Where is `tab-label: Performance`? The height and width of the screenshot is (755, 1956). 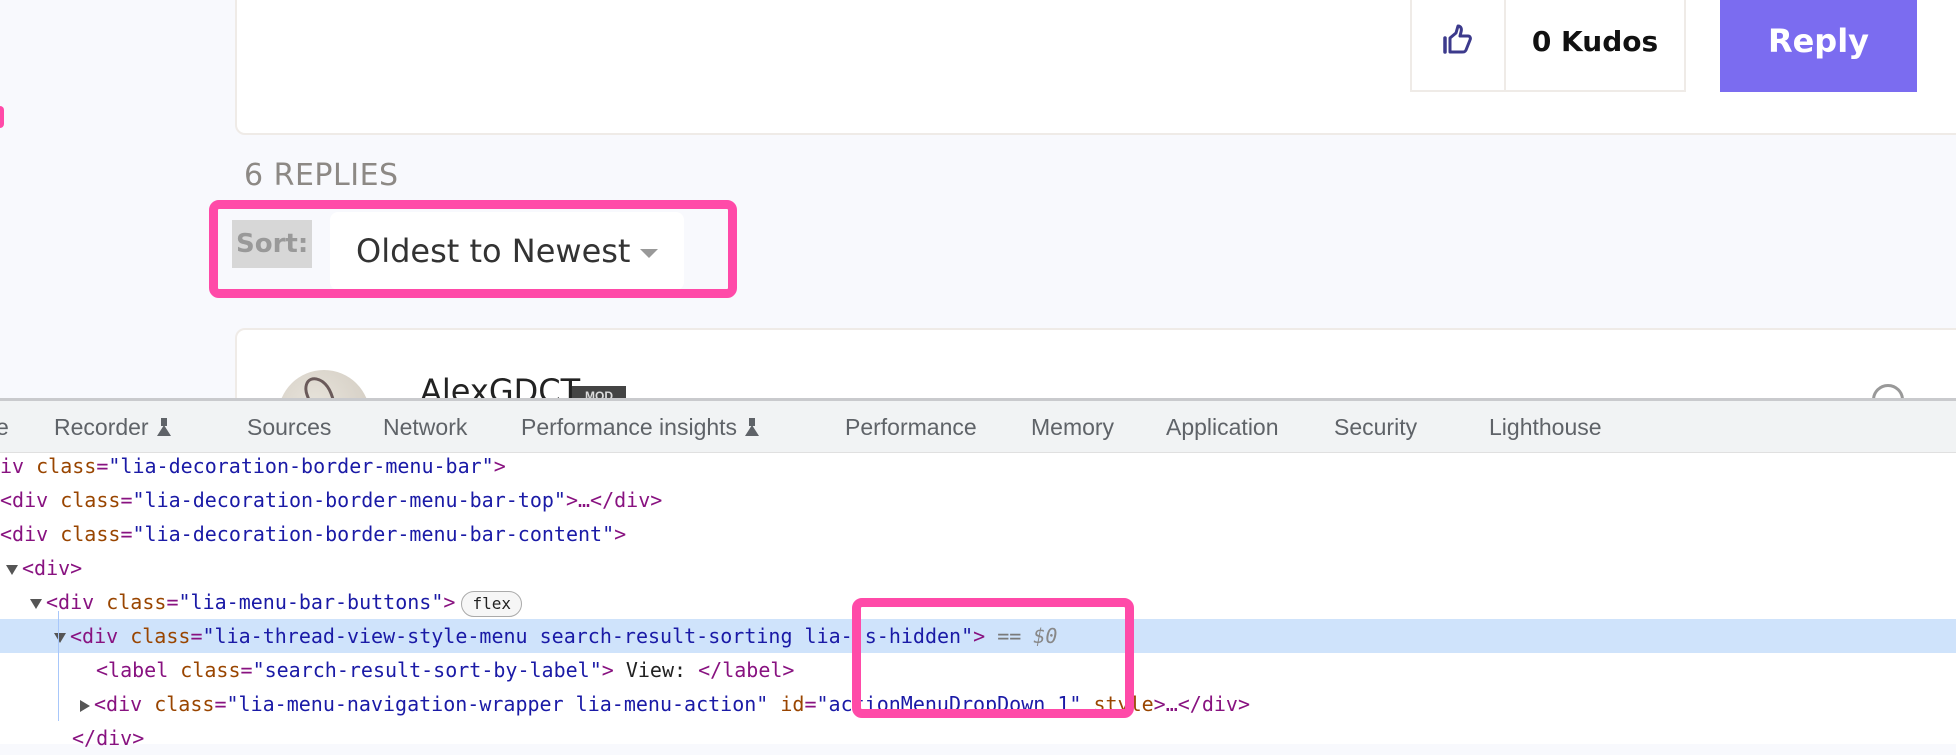
tab-label: Performance is located at coordinates (911, 427).